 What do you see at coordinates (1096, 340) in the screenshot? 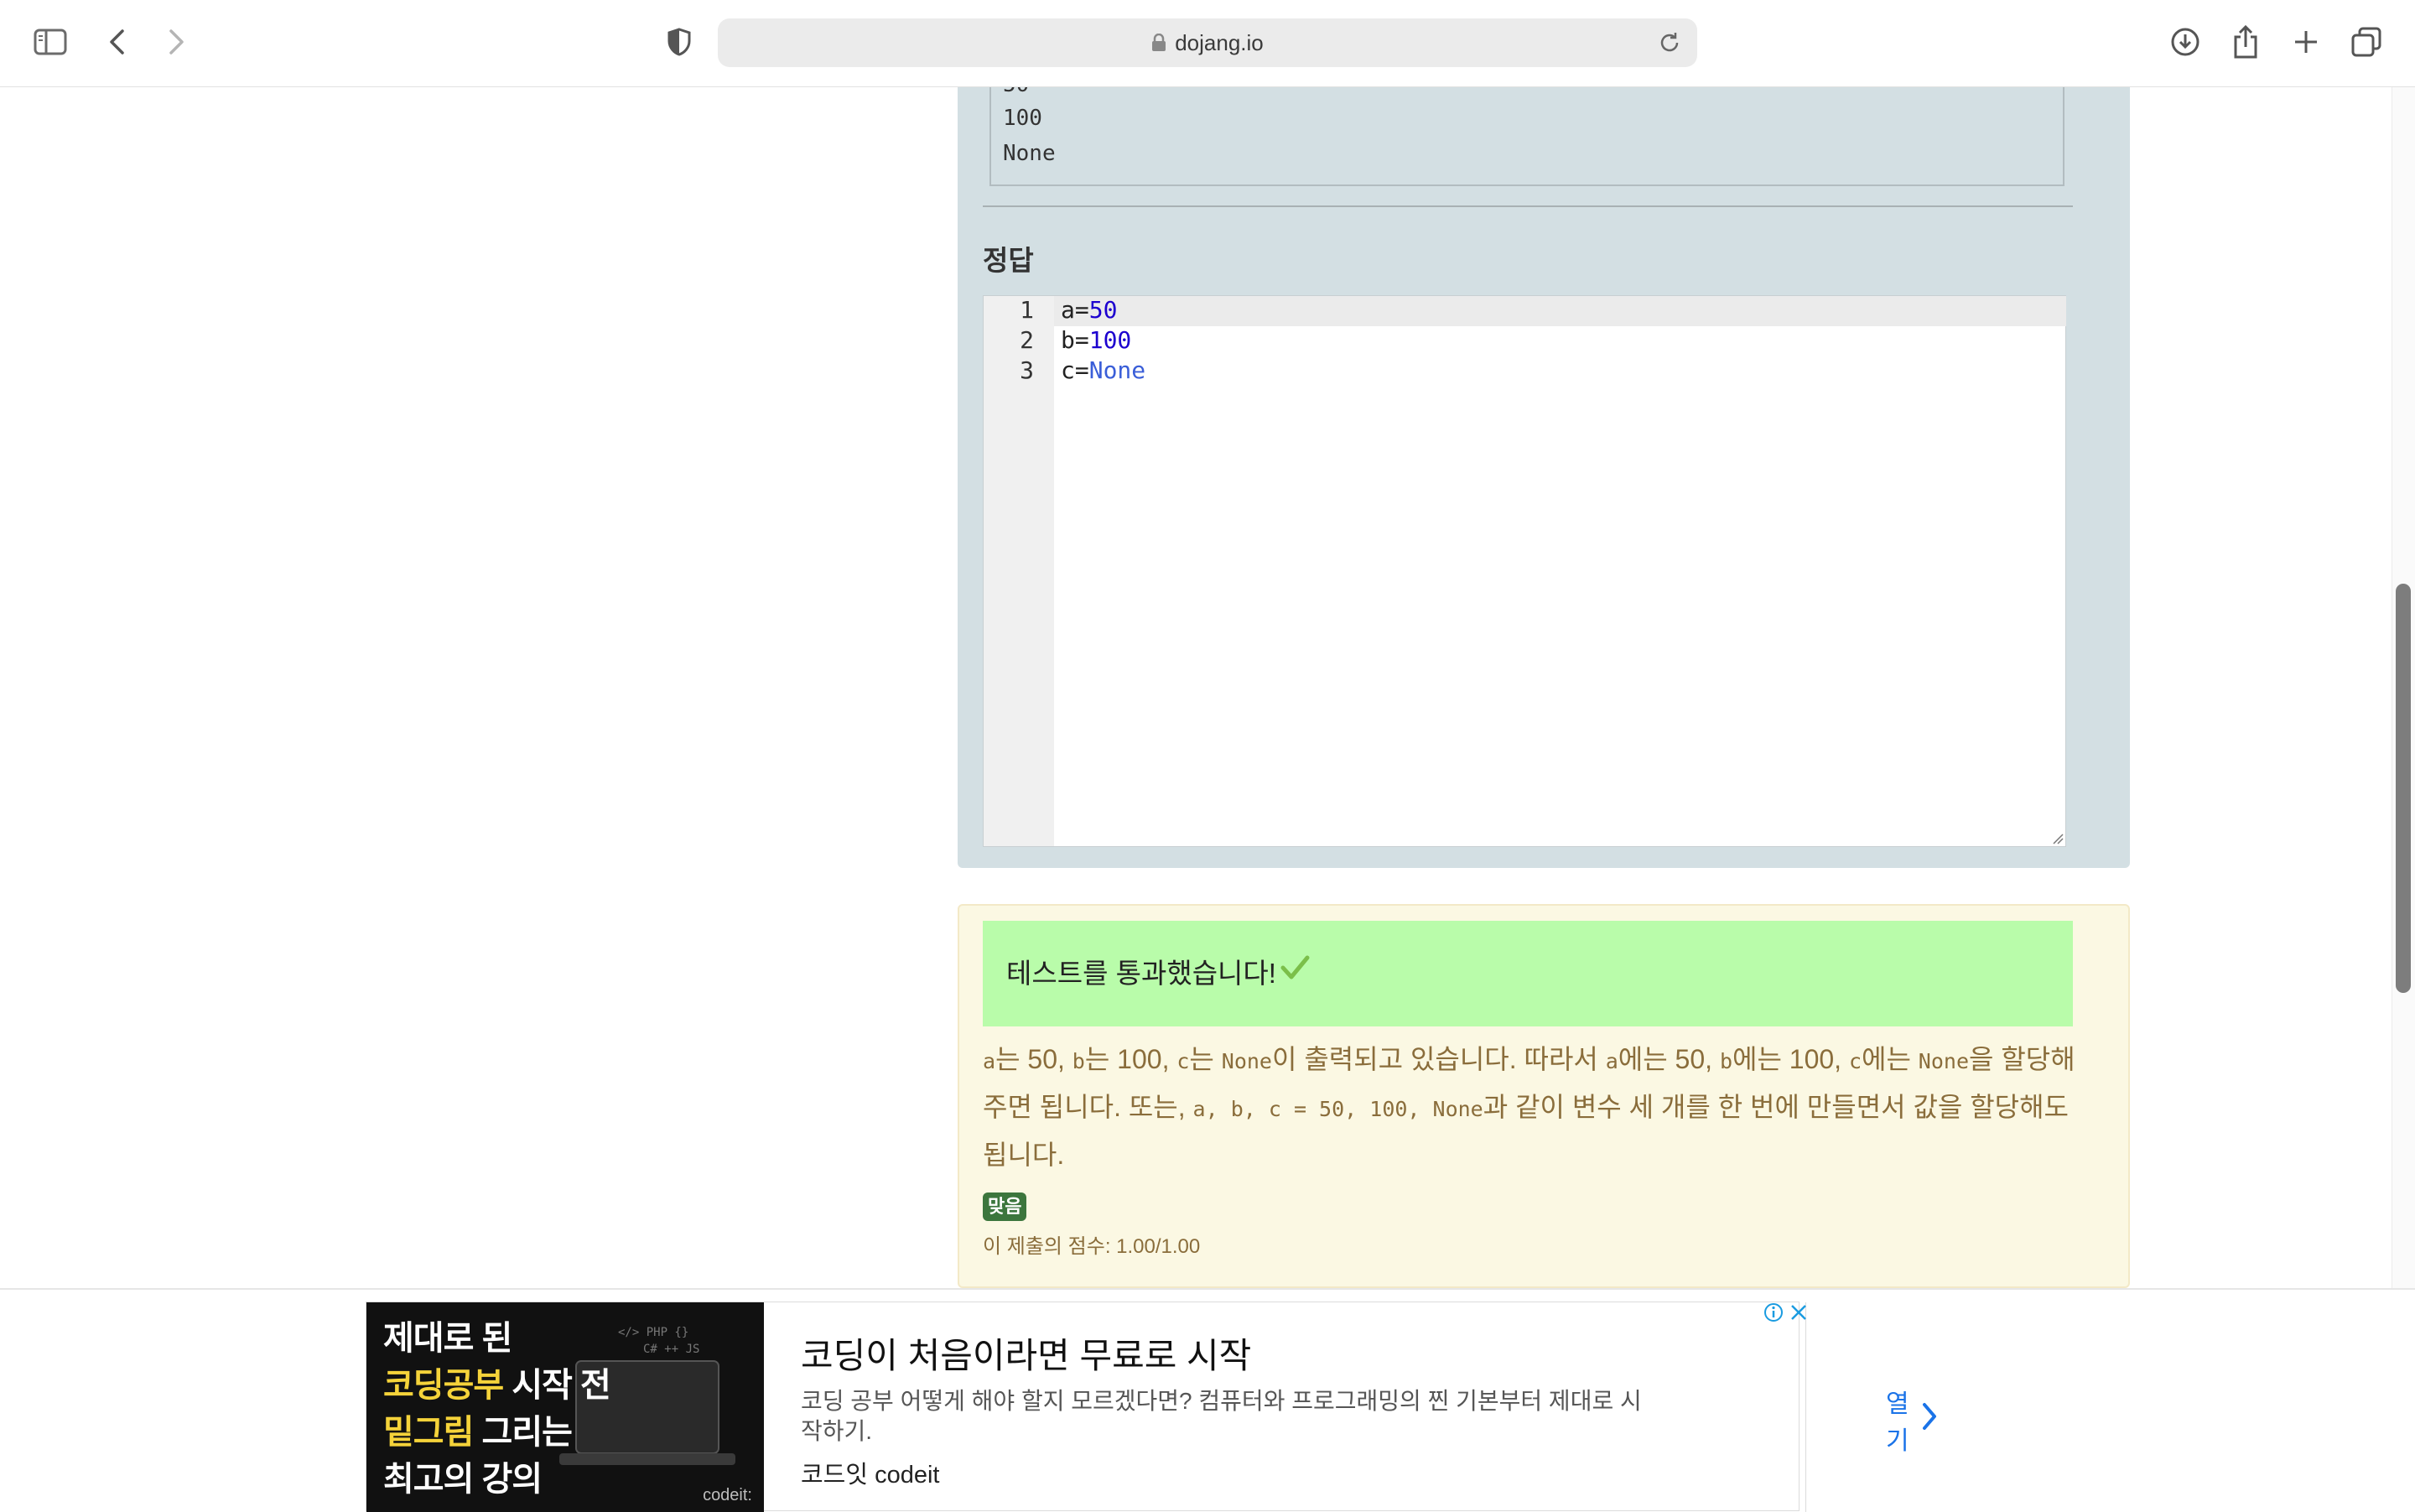
I see `code-line: b=100` at bounding box center [1096, 340].